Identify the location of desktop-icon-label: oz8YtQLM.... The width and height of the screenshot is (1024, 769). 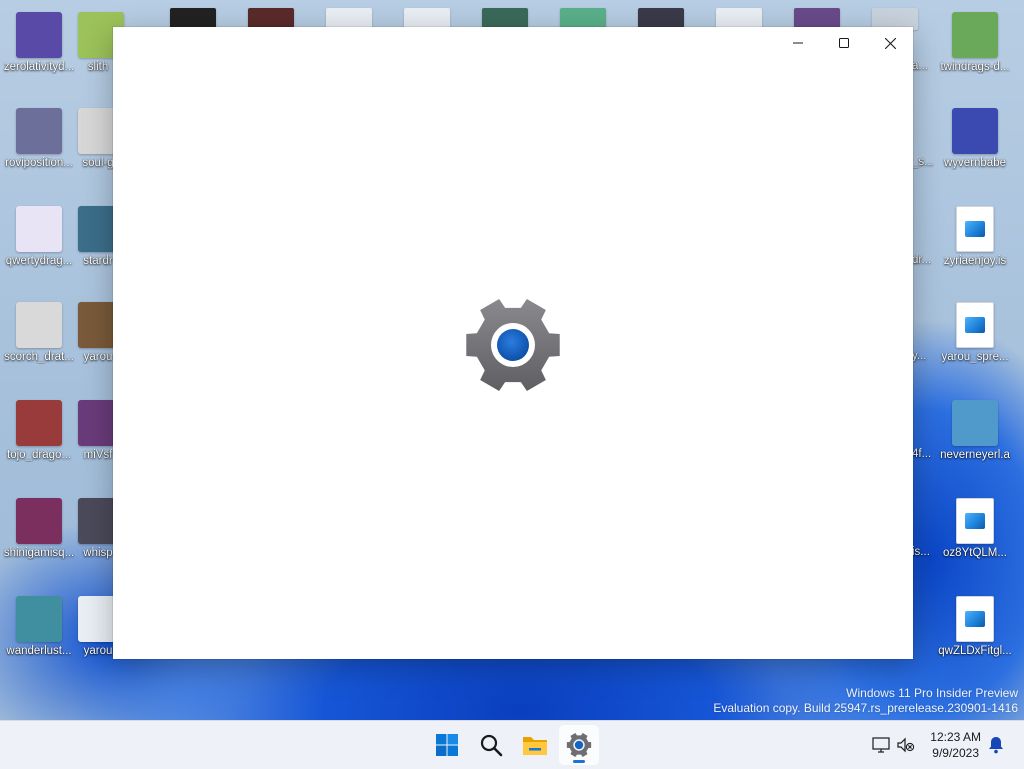
(975, 553).